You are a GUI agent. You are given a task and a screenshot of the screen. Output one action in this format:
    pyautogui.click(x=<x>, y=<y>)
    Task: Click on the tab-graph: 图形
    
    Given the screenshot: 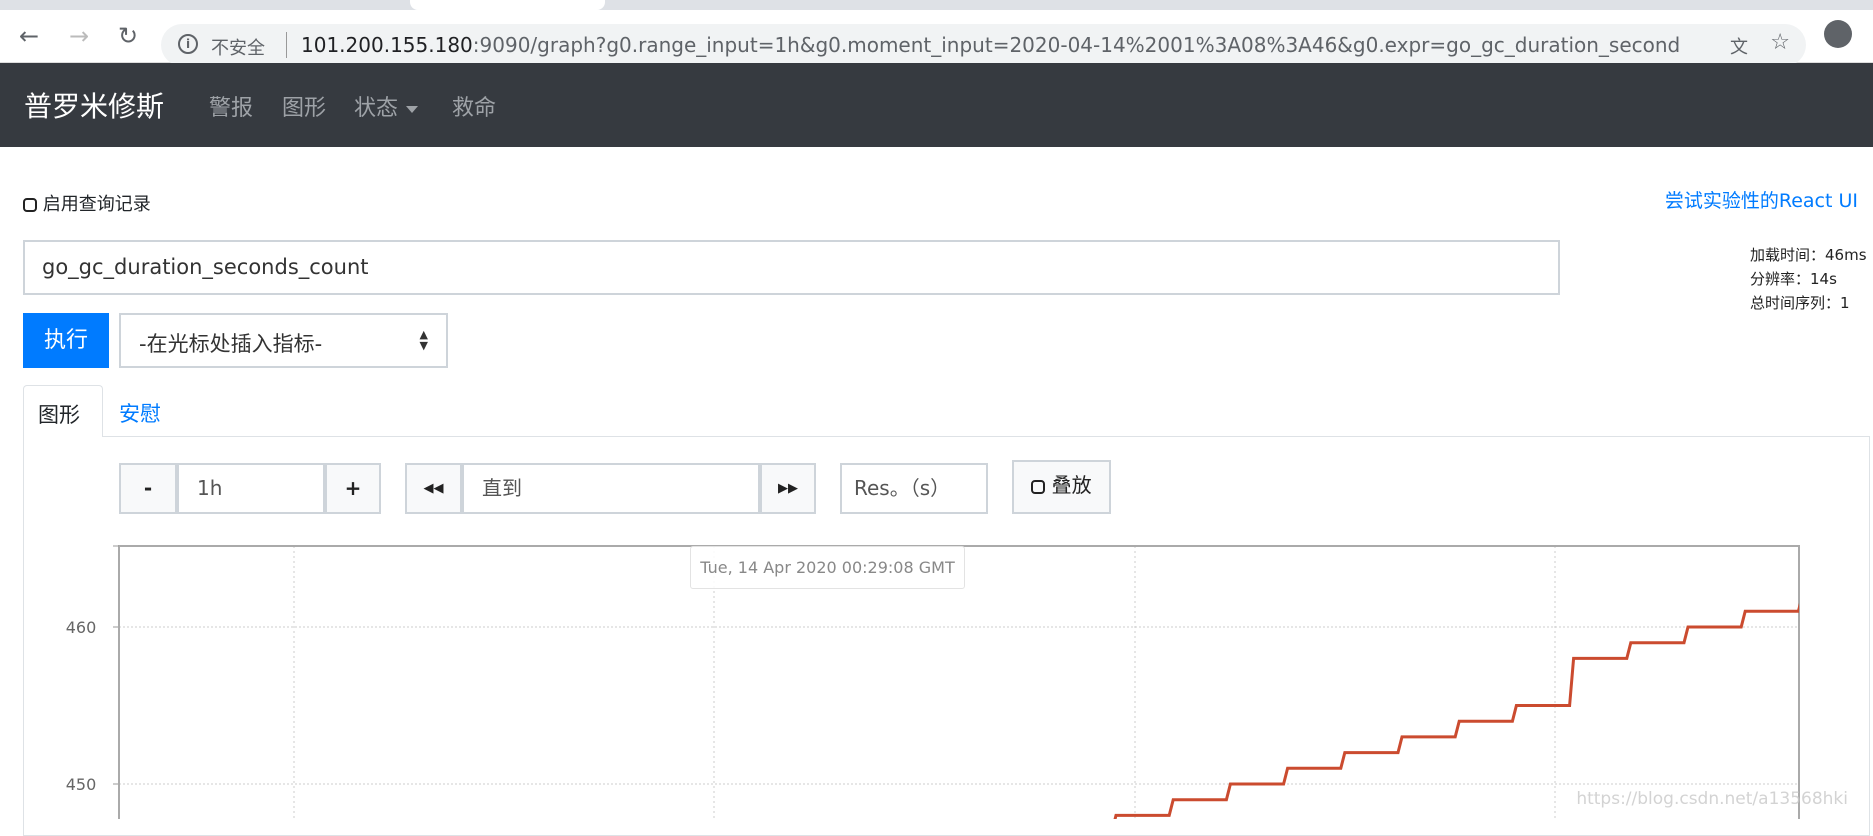 What is the action you would take?
    pyautogui.click(x=63, y=411)
    